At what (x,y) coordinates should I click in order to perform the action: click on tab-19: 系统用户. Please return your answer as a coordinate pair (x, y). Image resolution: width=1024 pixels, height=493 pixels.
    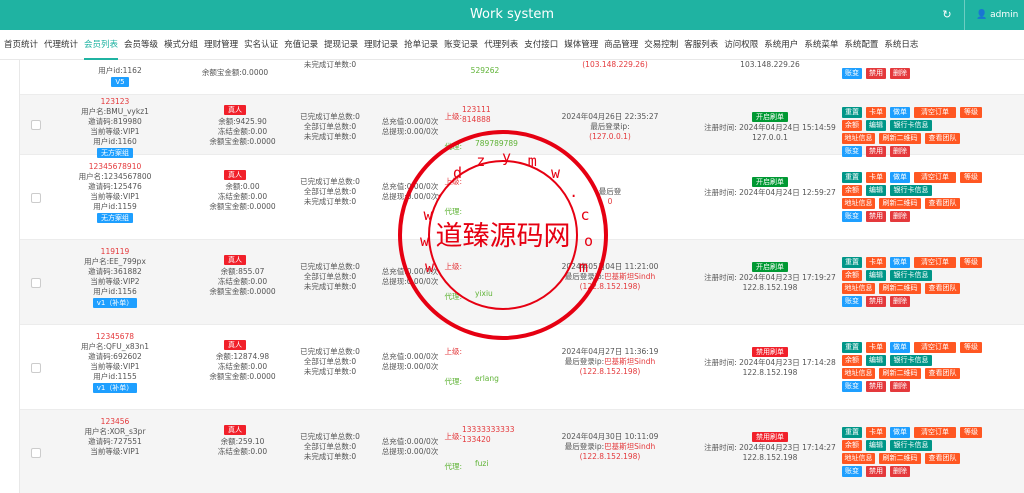
    Looking at the image, I should click on (781, 45).